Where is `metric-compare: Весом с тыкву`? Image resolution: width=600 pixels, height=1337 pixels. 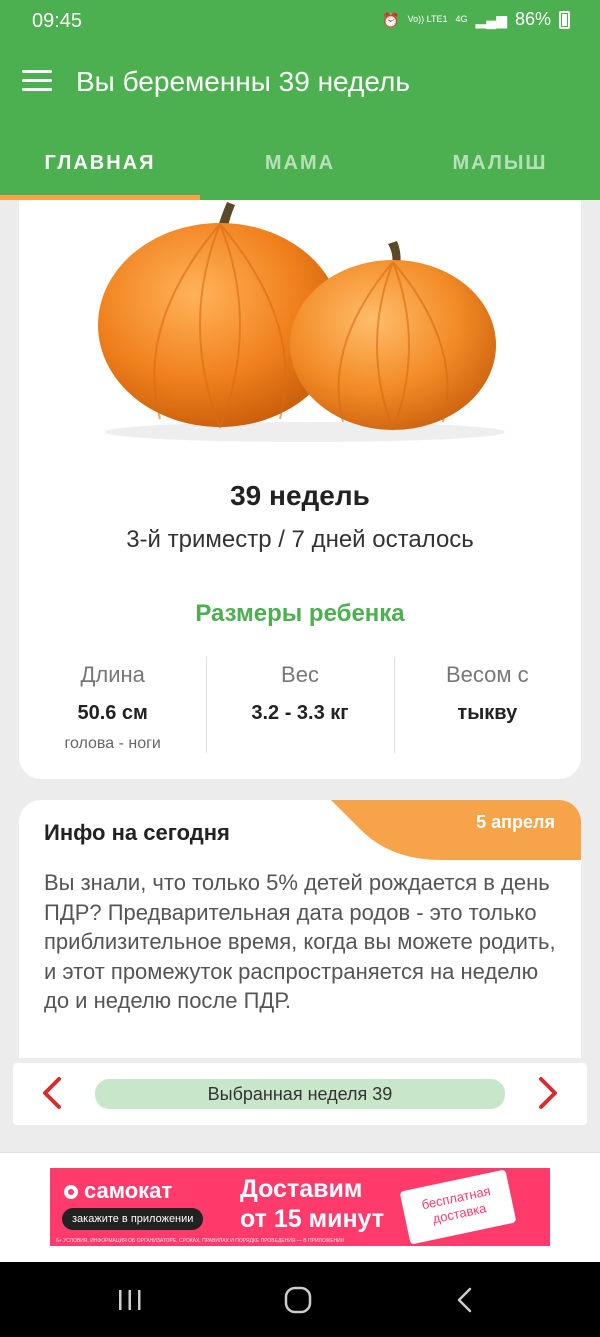
metric-compare: Весом с тыкву is located at coordinates (487, 705).